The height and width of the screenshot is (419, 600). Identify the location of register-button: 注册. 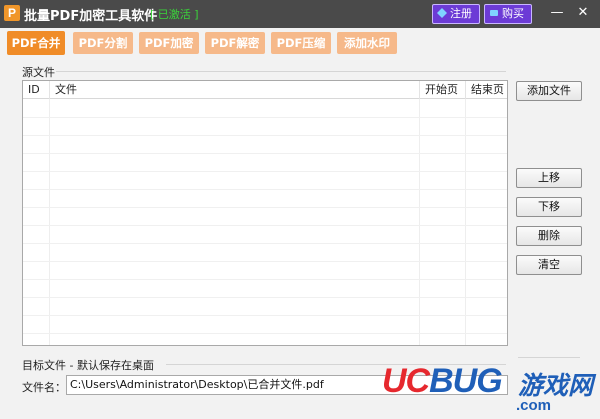
(456, 14).